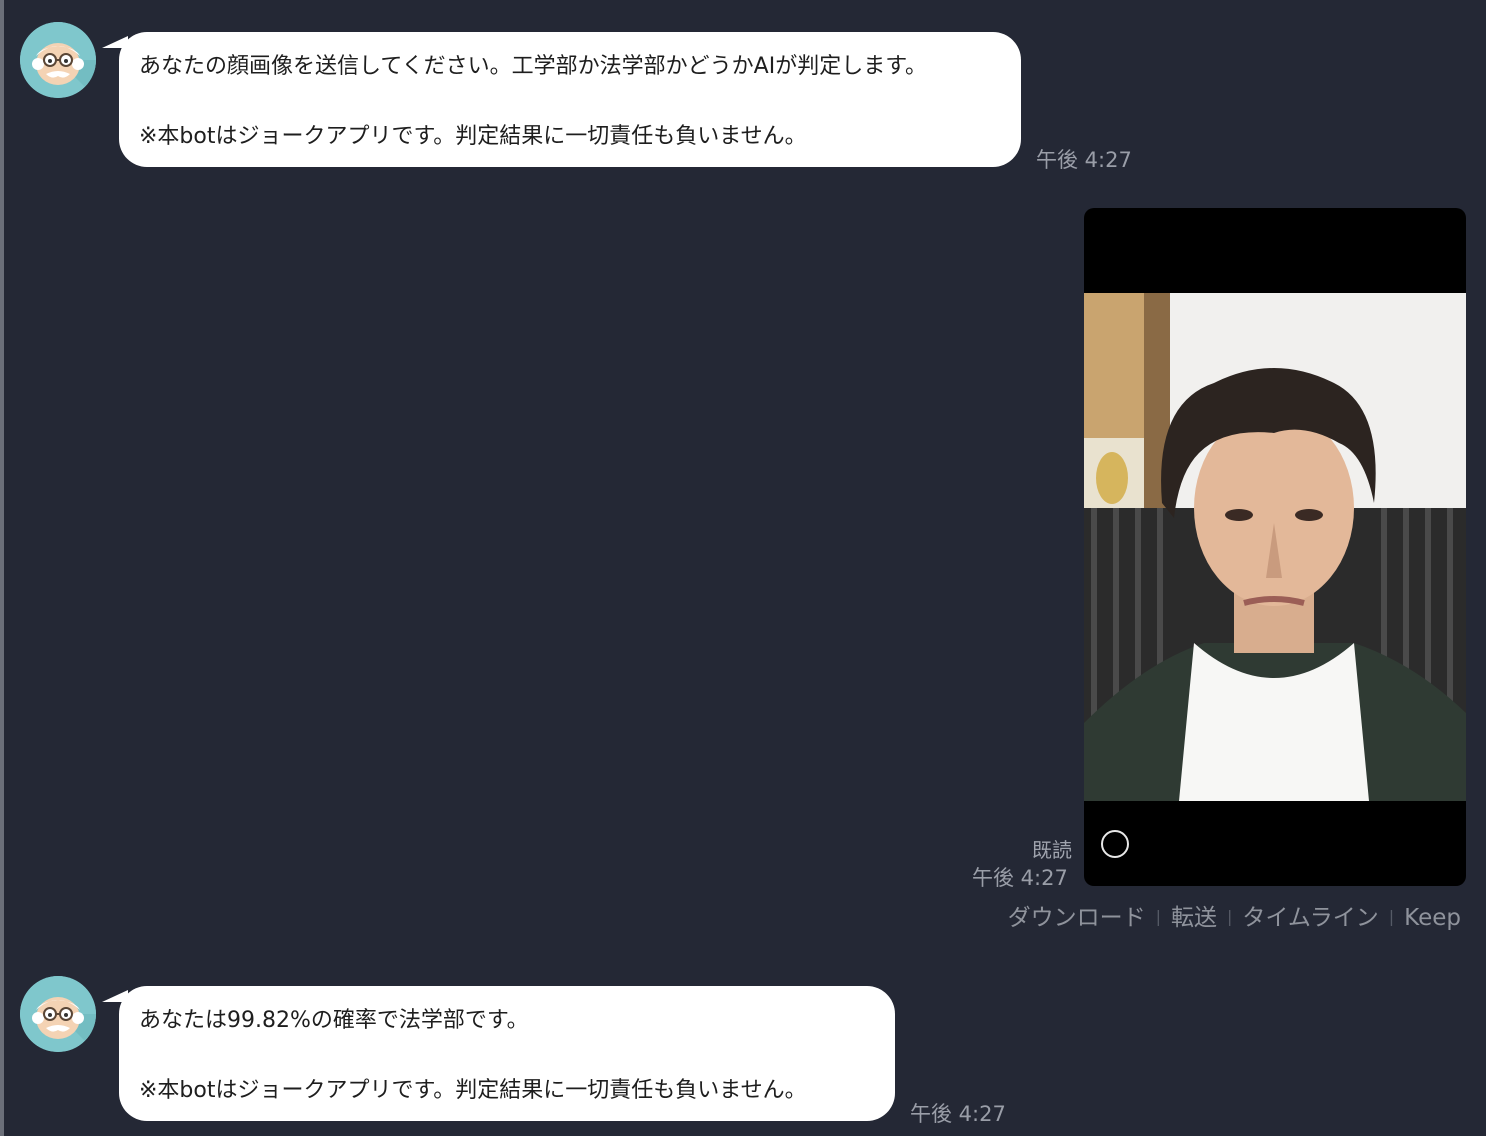  Describe the element at coordinates (533, 66) in the screenshot. I see `message-text: あなたの顔画像を送信してください。工学部か法学部かどうかAIが判定します。` at that location.